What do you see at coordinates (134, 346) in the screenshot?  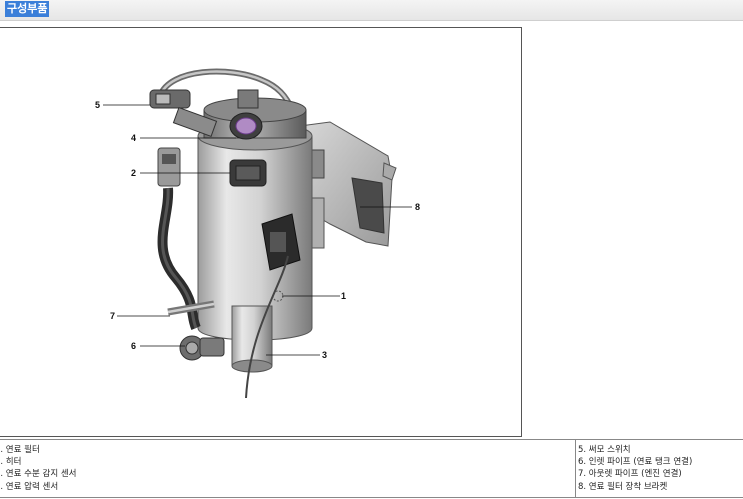 I see `callout-6: 6` at bounding box center [134, 346].